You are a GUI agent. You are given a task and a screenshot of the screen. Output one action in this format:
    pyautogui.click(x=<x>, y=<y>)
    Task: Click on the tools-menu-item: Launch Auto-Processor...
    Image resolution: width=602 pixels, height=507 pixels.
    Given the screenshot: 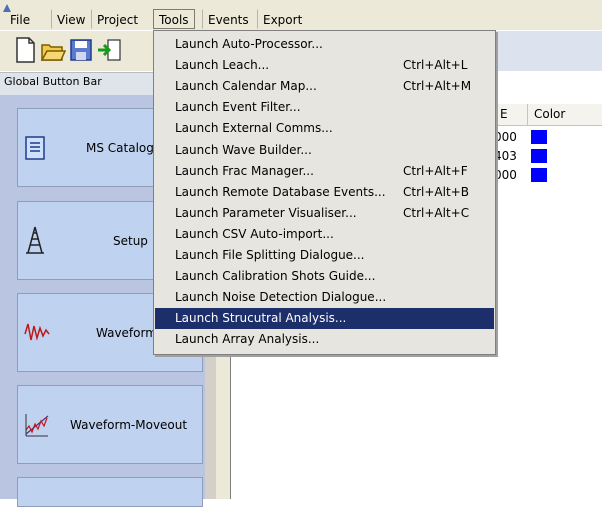 What is the action you would take?
    pyautogui.click(x=324, y=44)
    